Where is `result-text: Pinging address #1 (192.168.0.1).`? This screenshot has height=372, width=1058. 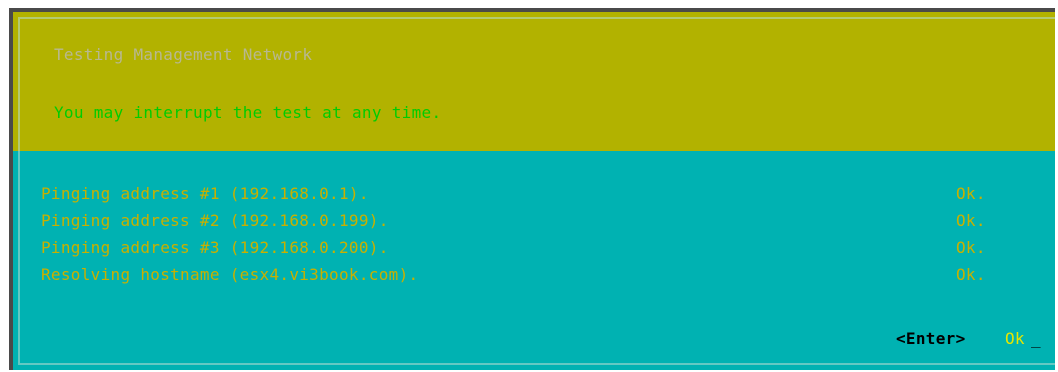
result-text: Pinging address #1 (192.168.0.1). is located at coordinates (205, 193).